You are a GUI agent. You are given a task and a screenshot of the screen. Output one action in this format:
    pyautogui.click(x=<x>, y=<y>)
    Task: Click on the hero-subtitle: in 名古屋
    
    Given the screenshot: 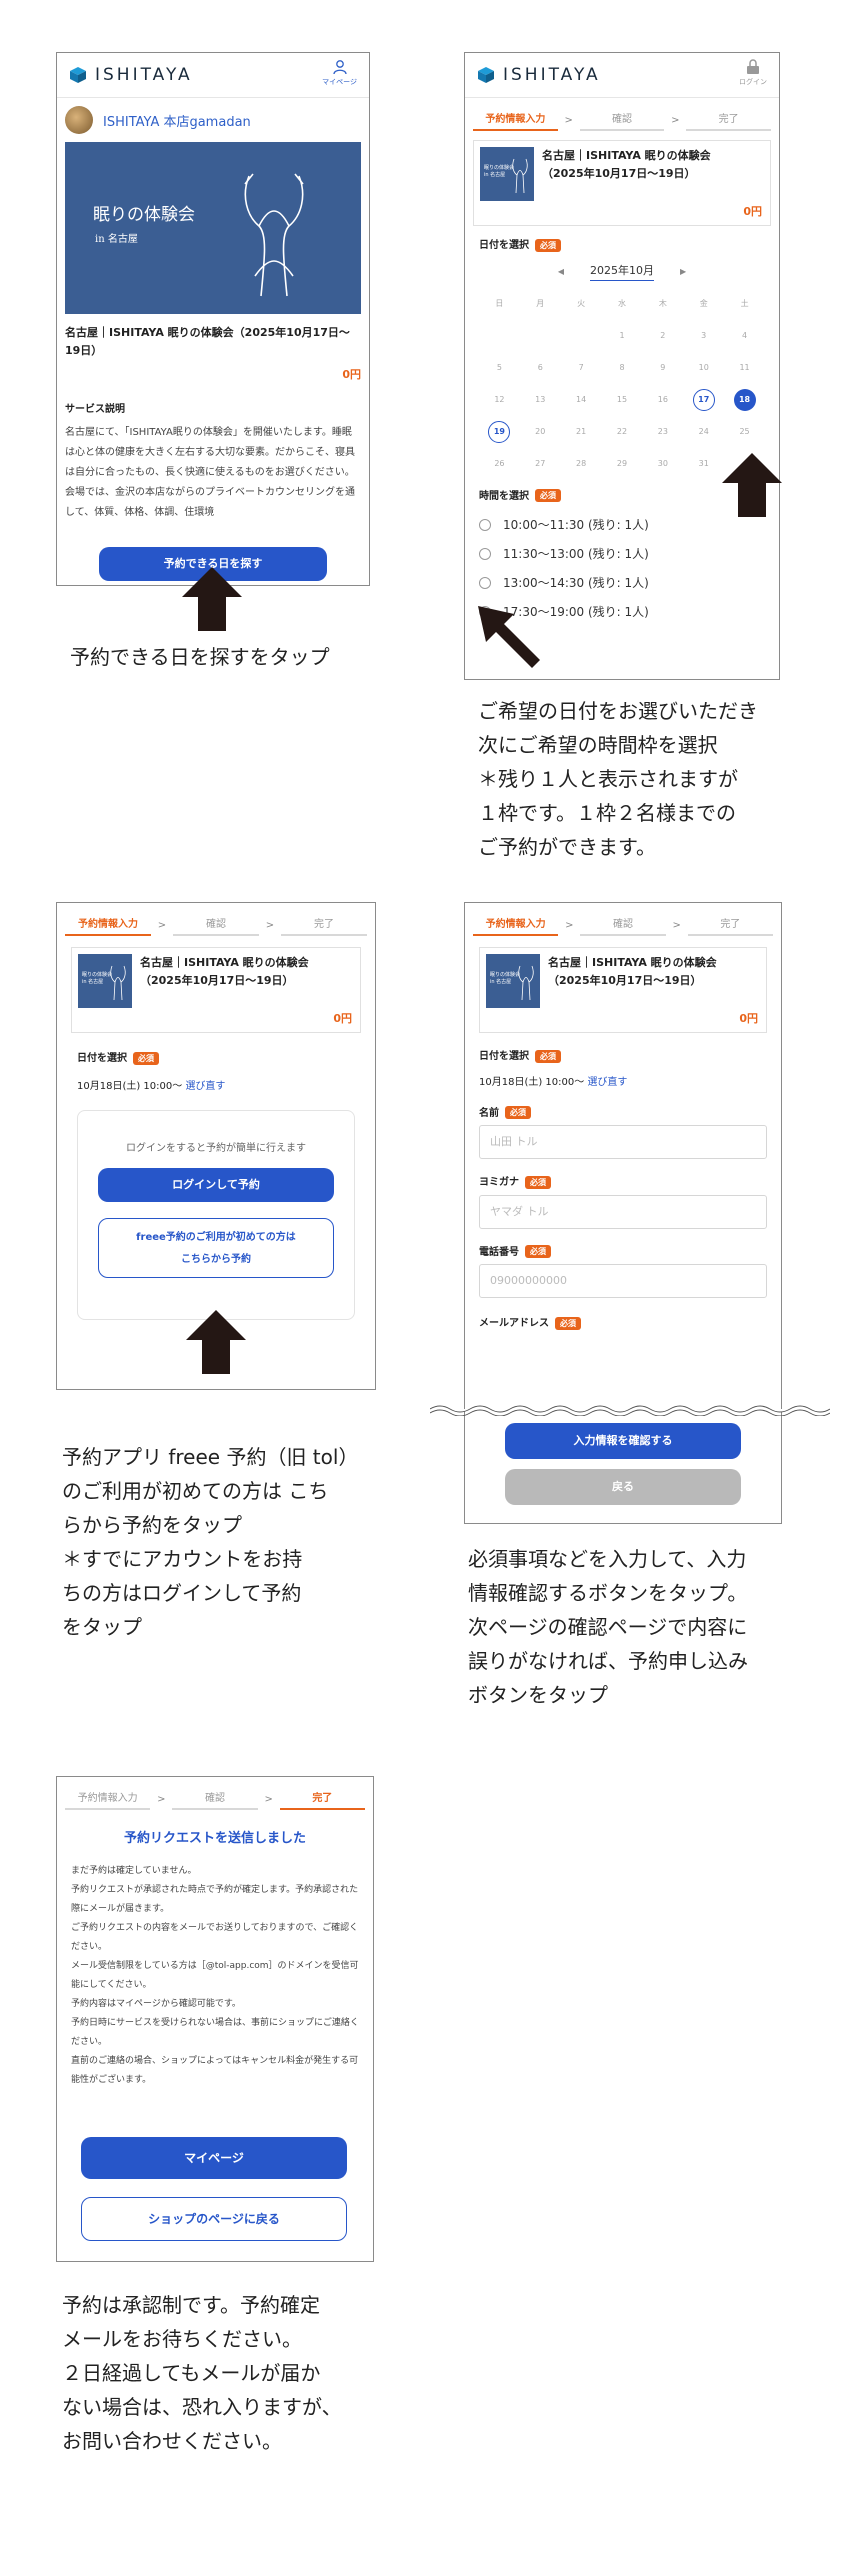 What is the action you would take?
    pyautogui.click(x=116, y=239)
    